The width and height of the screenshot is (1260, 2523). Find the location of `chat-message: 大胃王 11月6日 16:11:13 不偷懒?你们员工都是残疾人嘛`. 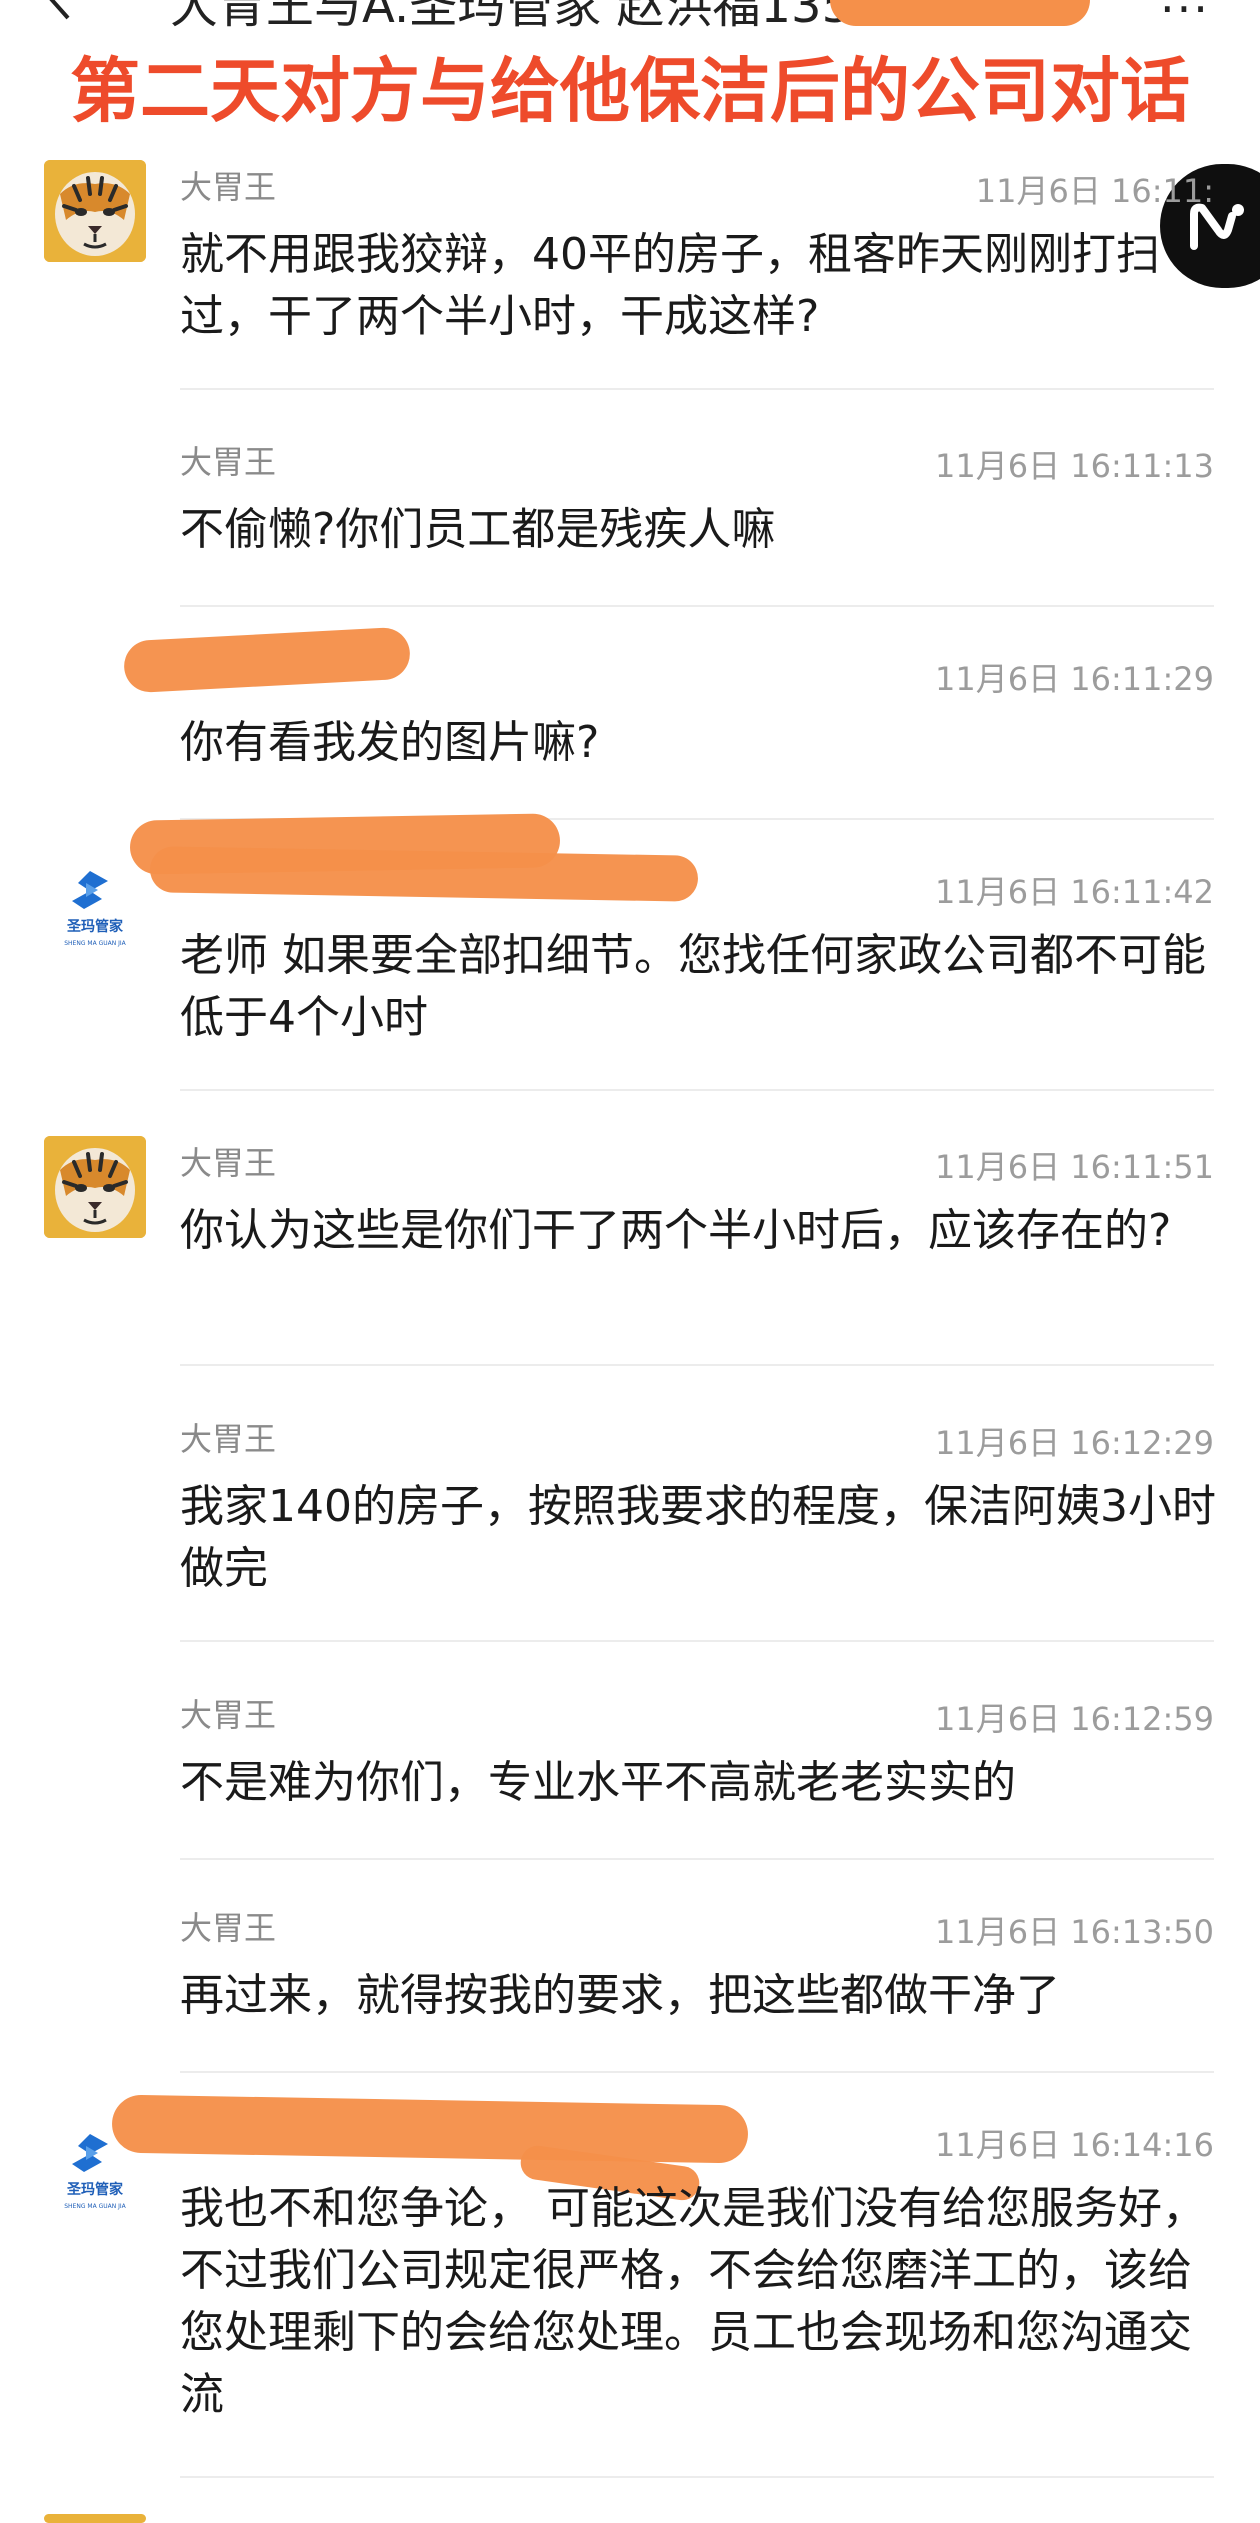

chat-message: 大胃王 11月6日 16:11:13 不偷懒?你们员工都是残疾人嘛 is located at coordinates (630, 521).